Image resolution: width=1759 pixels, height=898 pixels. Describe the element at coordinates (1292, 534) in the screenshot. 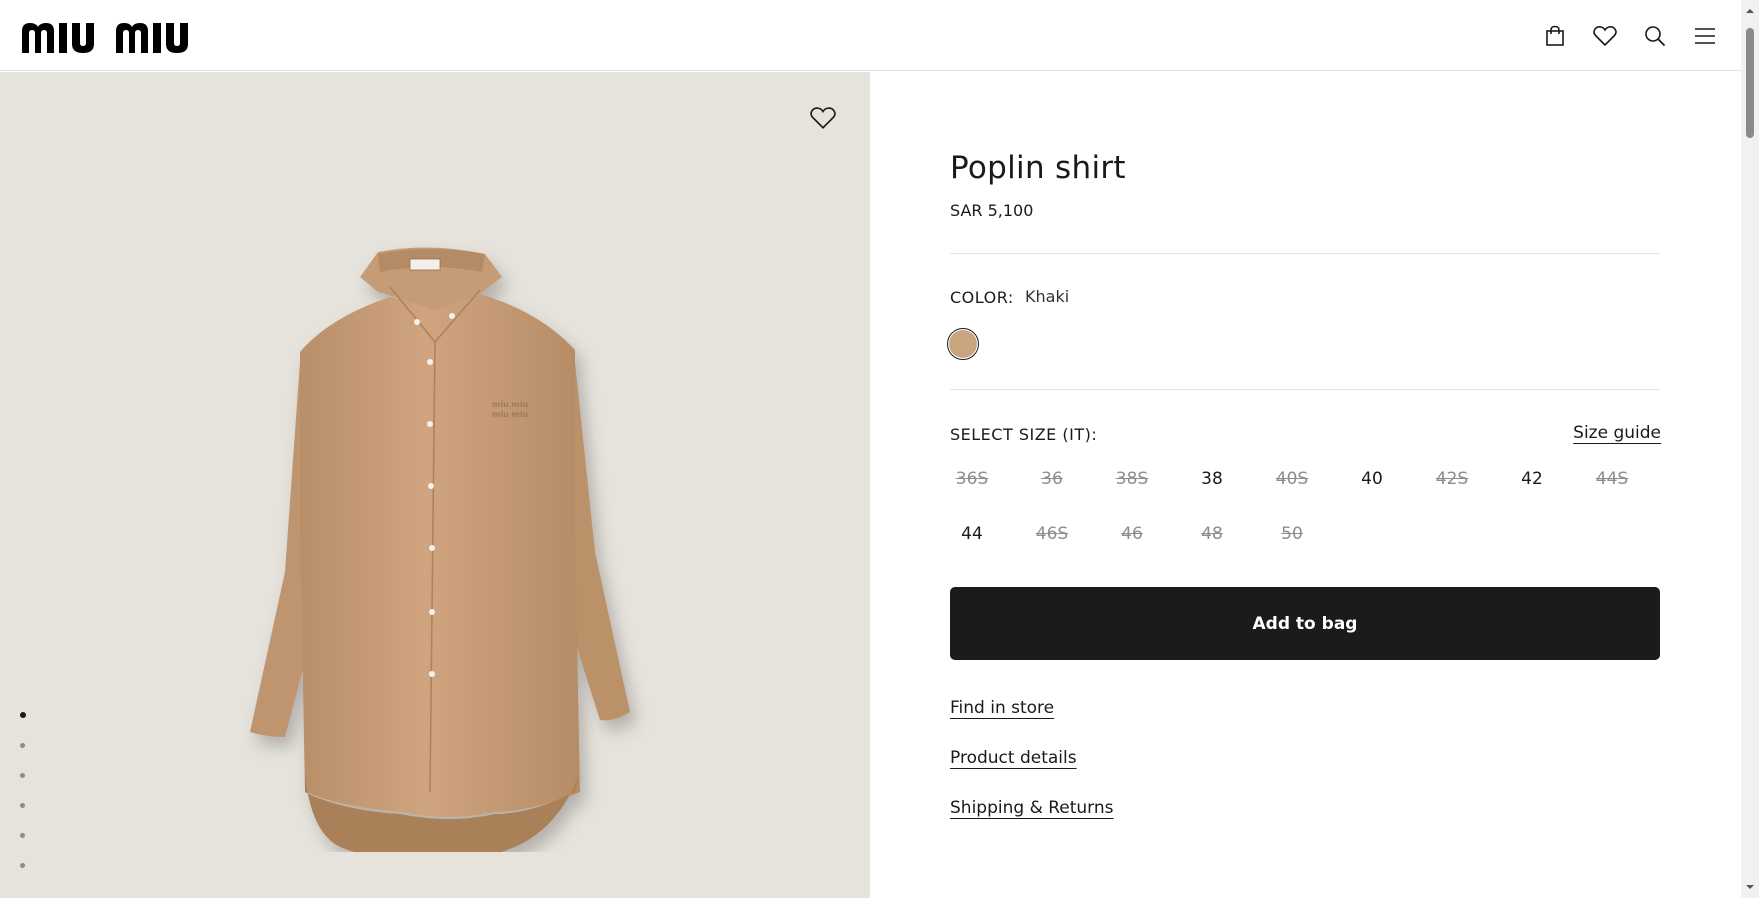

I see `size-option: 50` at that location.